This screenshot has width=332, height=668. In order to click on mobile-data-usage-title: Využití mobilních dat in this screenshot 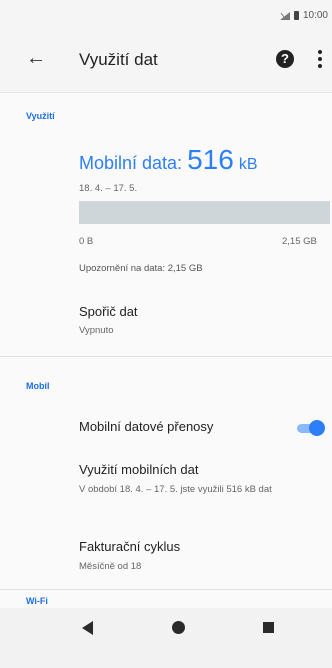, I will do `click(138, 469)`.